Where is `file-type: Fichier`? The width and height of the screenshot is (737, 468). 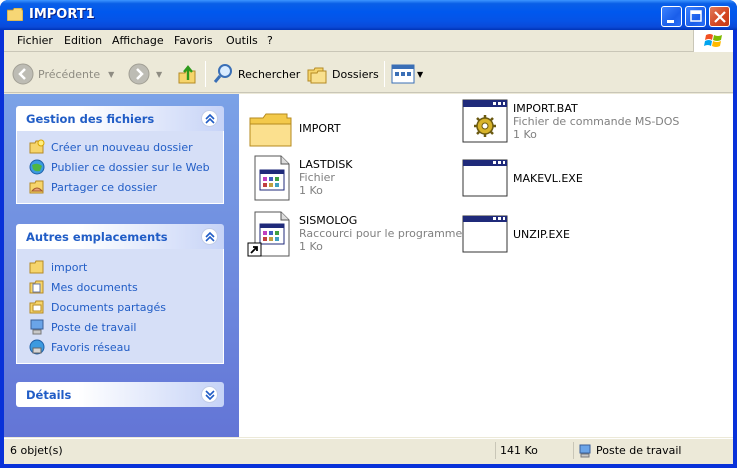
file-type: Fichier is located at coordinates (317, 177).